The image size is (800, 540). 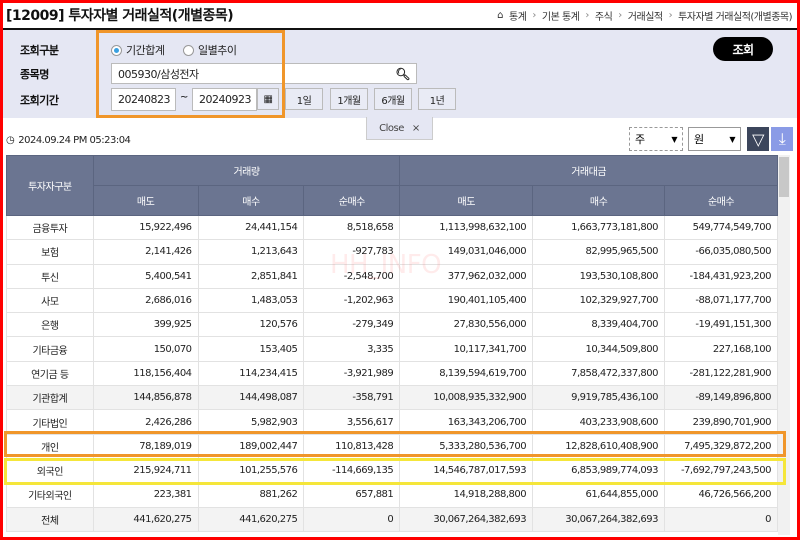 I want to click on cell: -66,035,080,500, so click(x=721, y=252).